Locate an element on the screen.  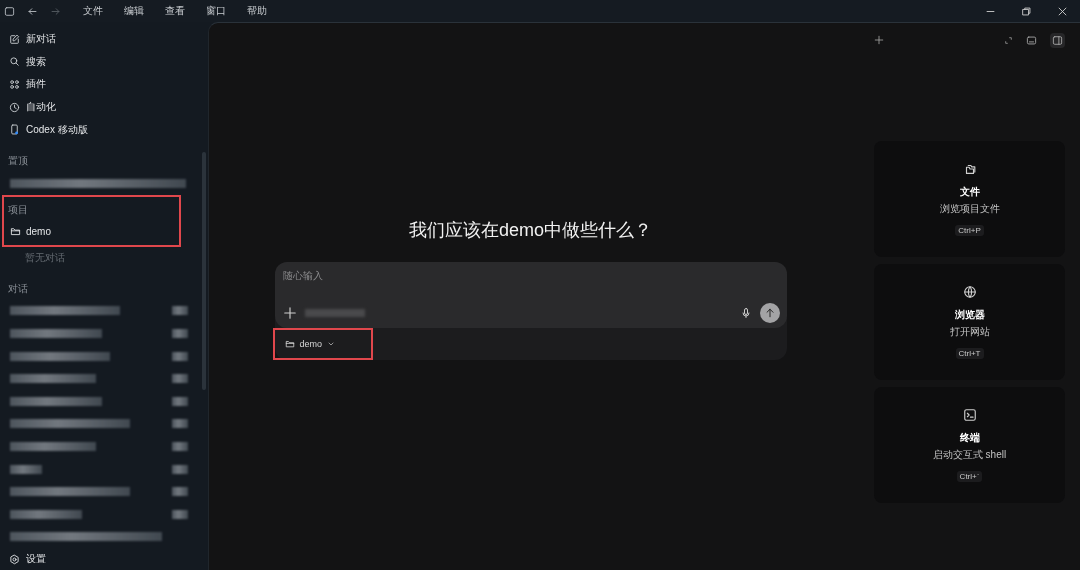
terminal-icon is located at coordinates (969, 415).